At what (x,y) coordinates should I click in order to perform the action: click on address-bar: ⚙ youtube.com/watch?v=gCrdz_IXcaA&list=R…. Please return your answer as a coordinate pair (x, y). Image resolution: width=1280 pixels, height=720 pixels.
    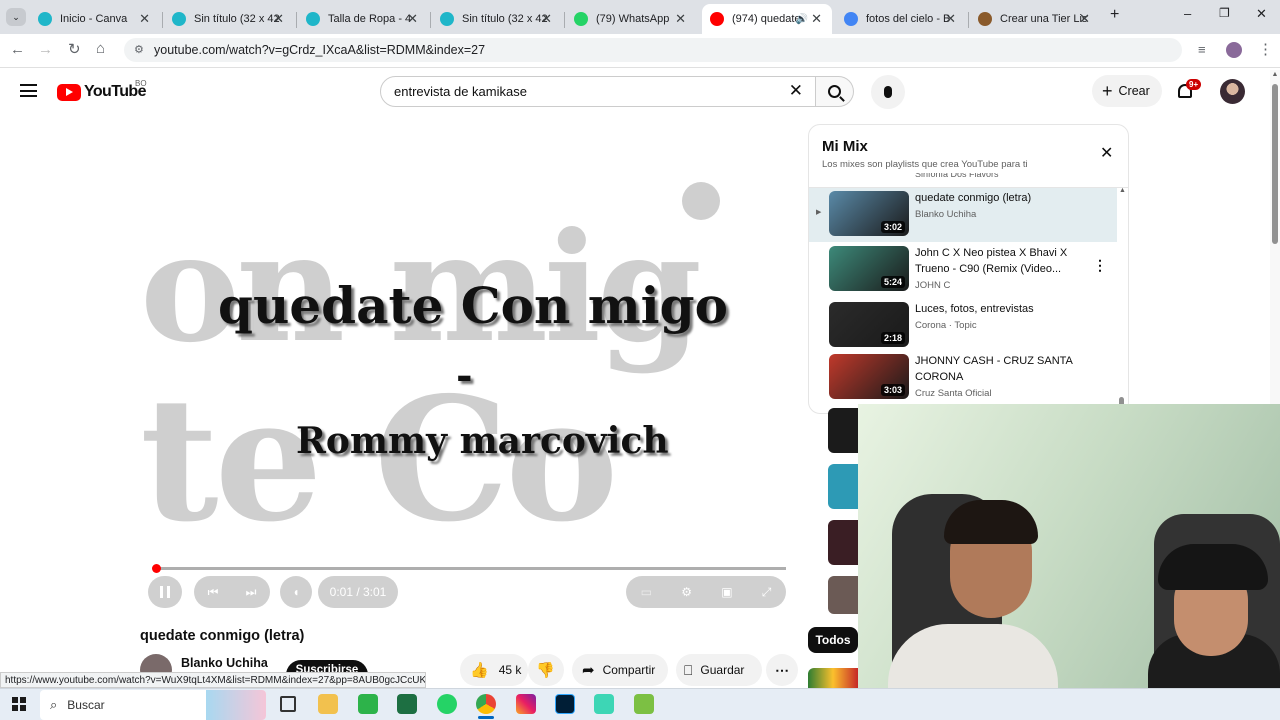
    Looking at the image, I should click on (653, 50).